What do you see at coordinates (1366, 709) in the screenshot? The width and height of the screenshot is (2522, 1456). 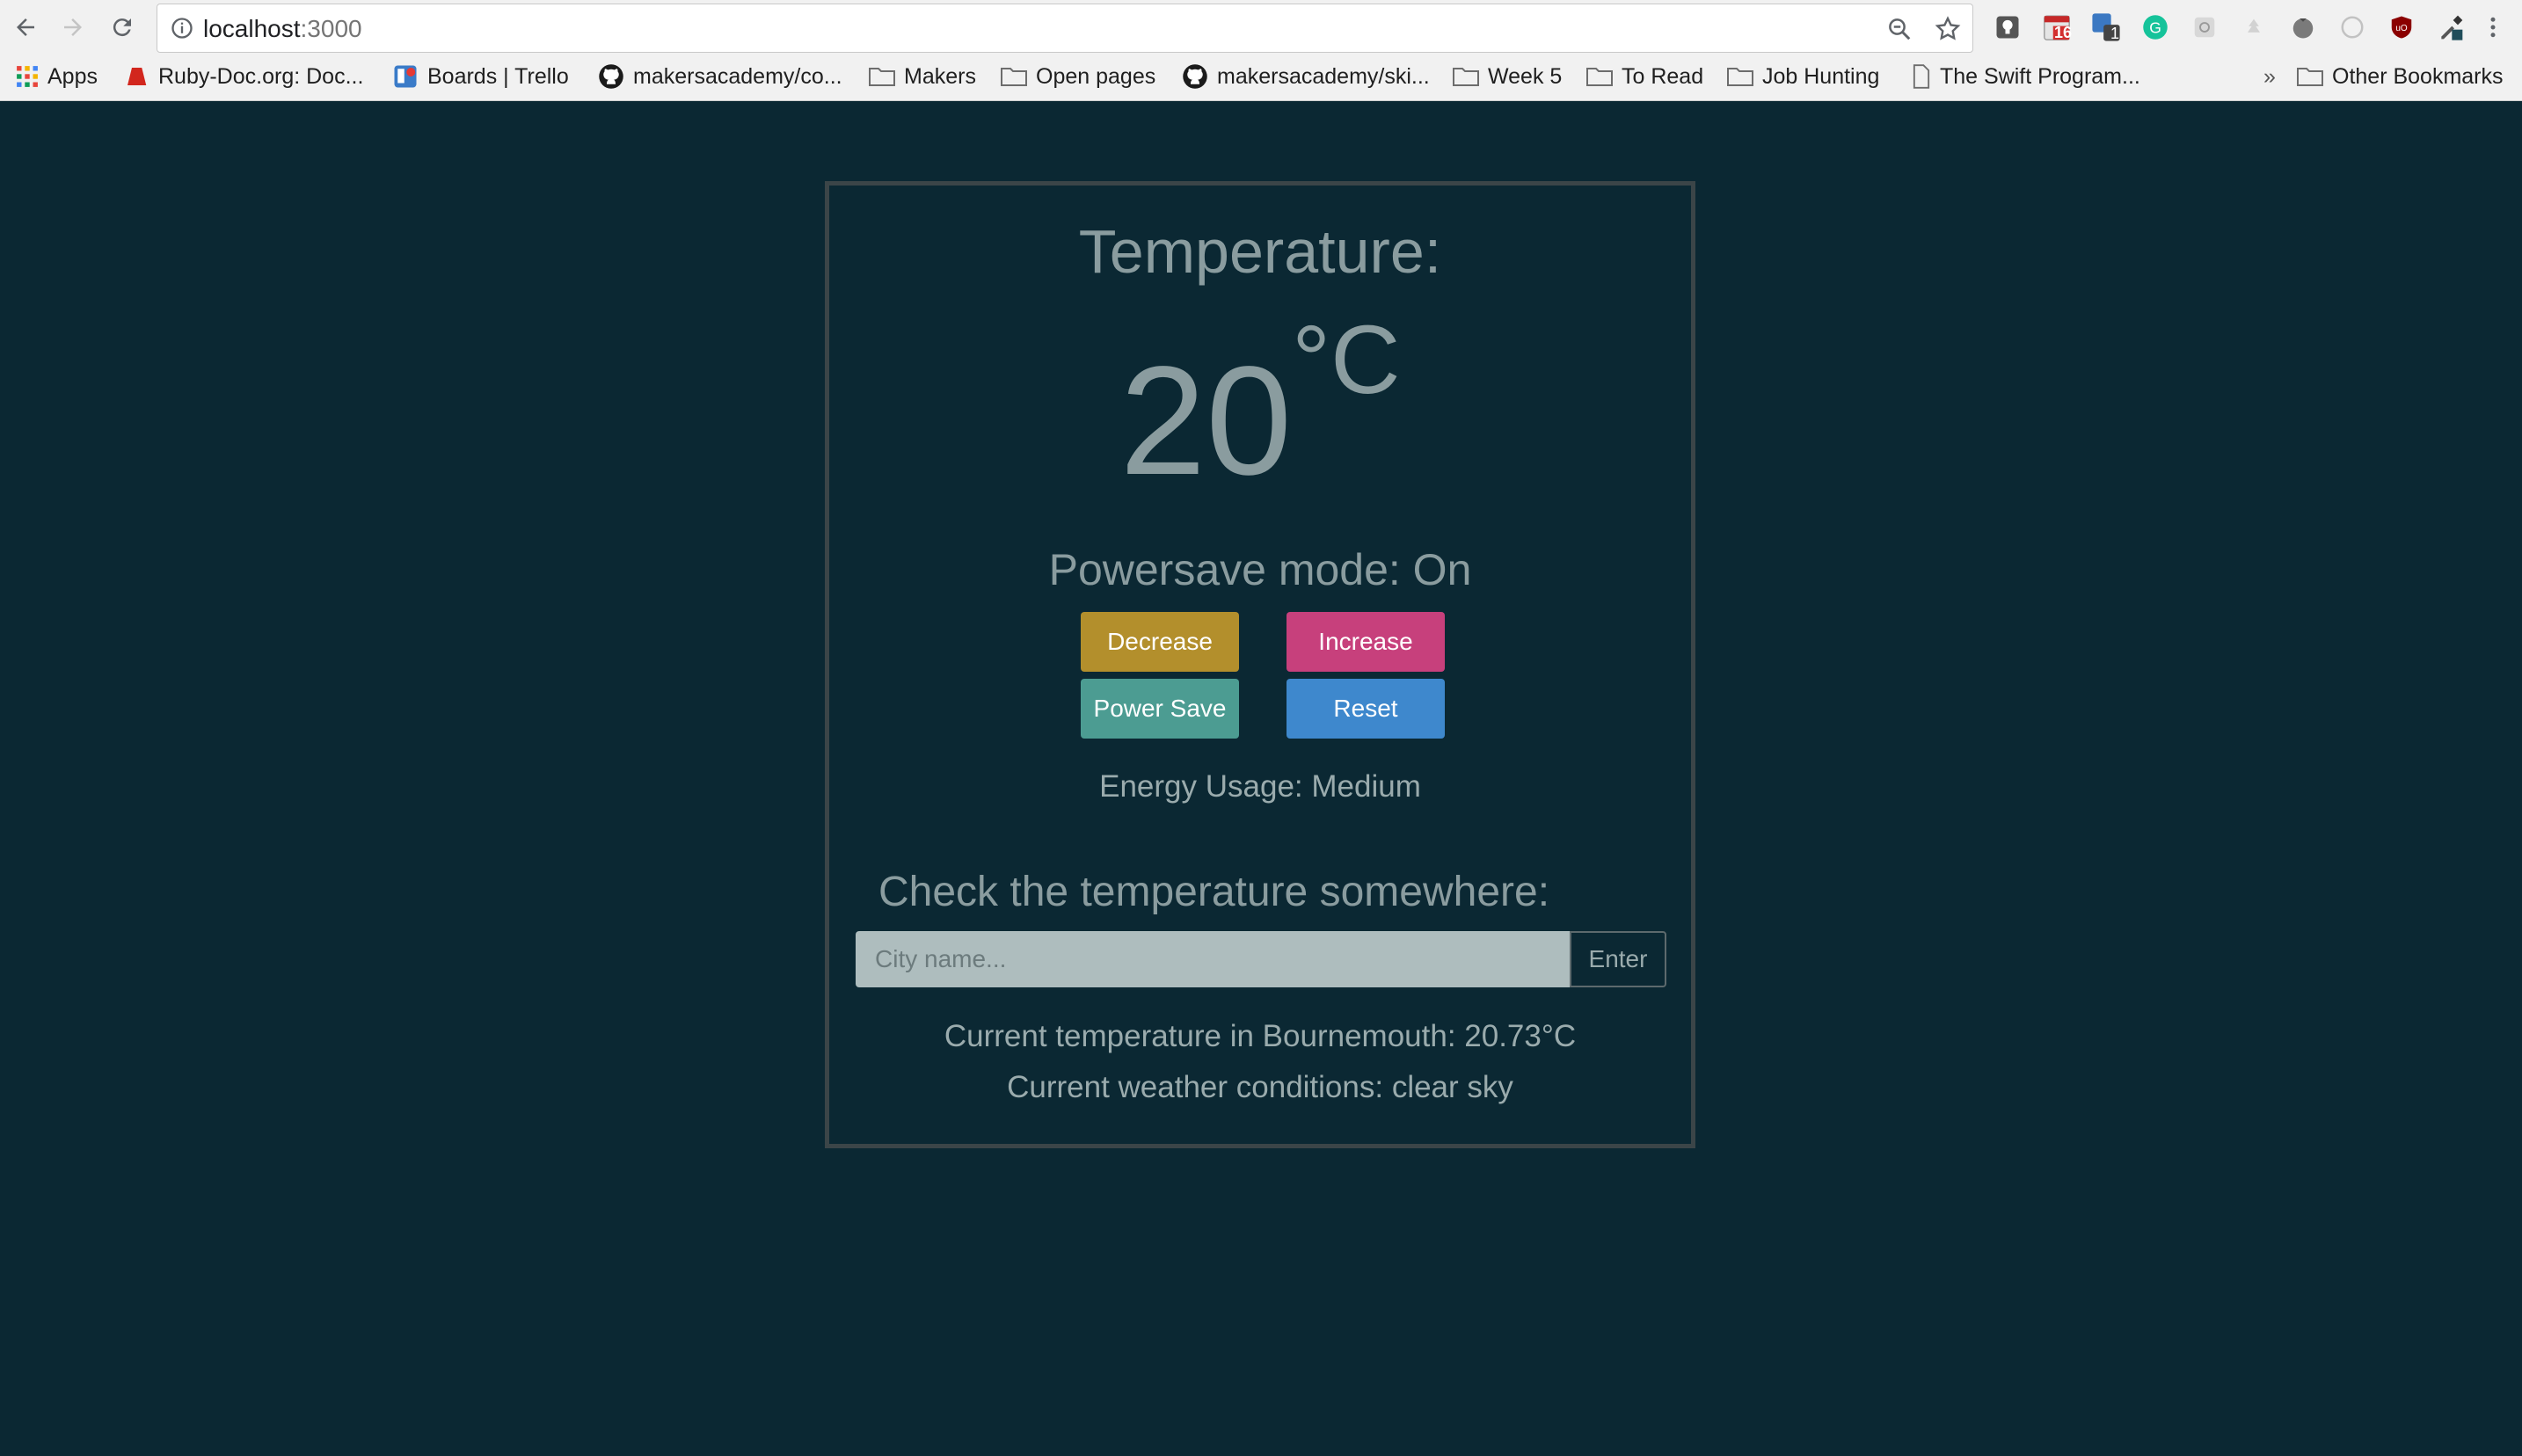 I see `reset-button: Reset` at bounding box center [1366, 709].